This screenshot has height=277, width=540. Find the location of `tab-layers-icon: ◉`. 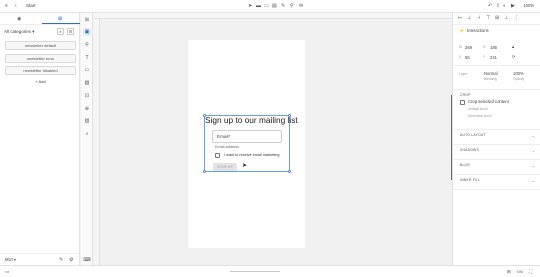

tab-layers-icon: ◉ is located at coordinates (19, 19).